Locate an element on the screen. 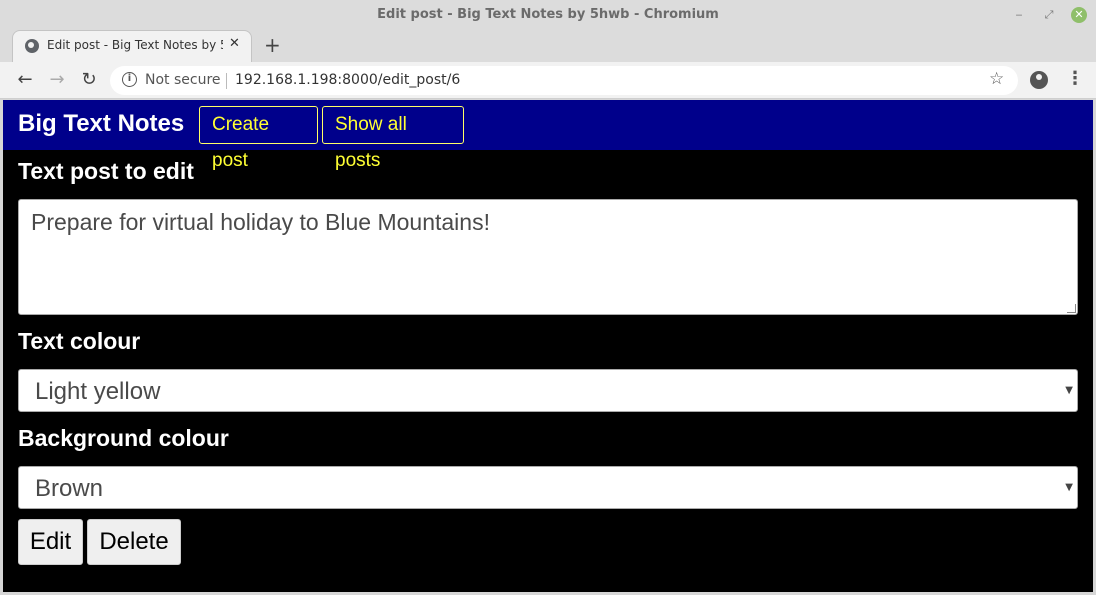 The height and width of the screenshot is (595, 1096). tab-strip: Edit post - Big Text Notes by 5hwb ✕ + is located at coordinates (548, 46).